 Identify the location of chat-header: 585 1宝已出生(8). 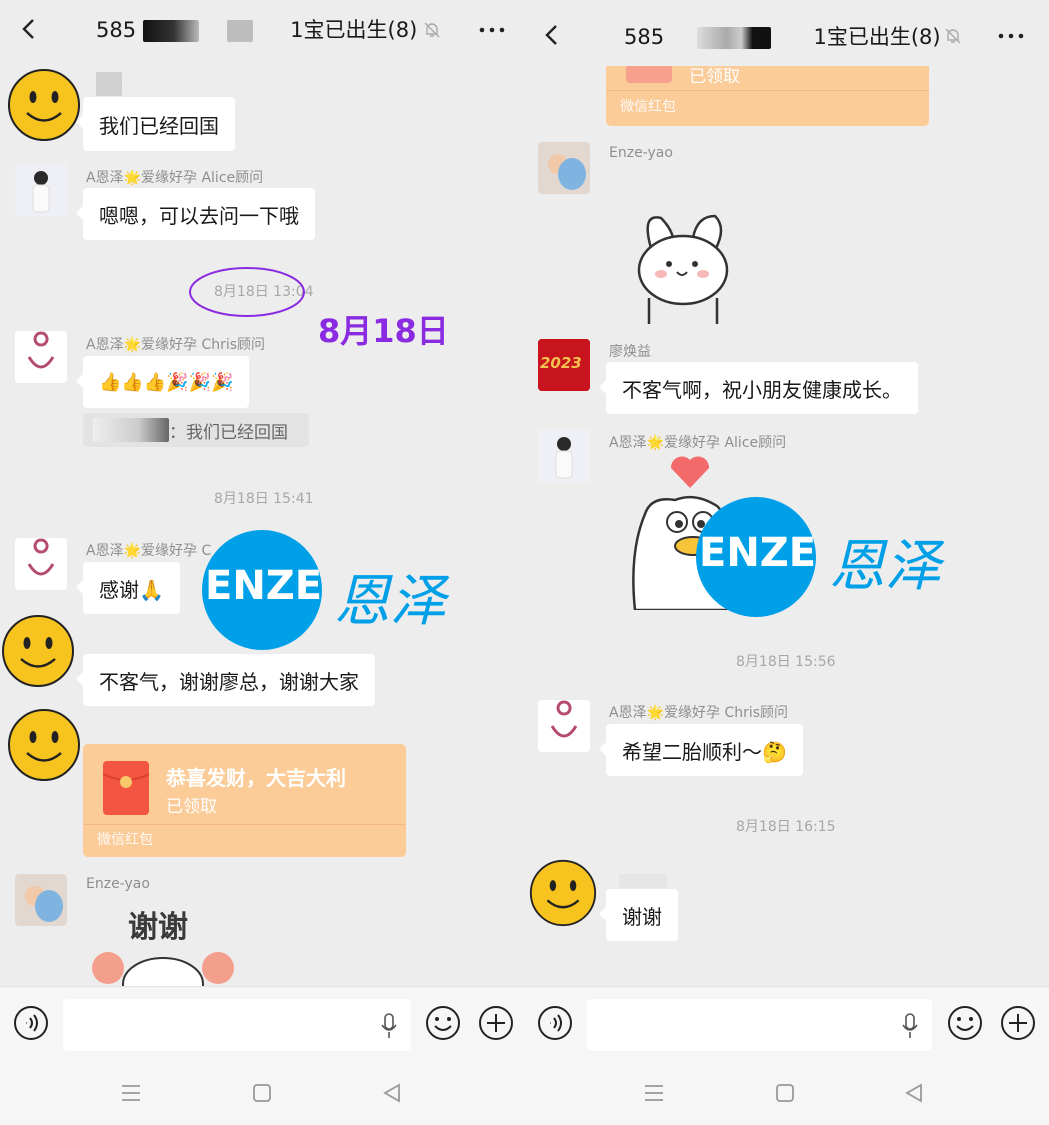
(261, 33).